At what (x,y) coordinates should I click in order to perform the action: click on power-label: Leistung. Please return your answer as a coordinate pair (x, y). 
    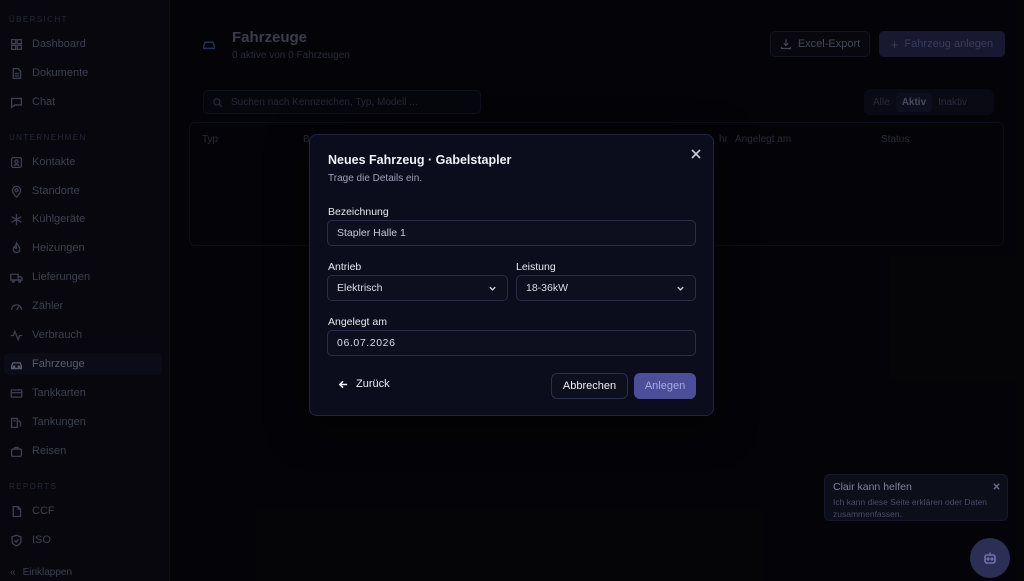
    Looking at the image, I should click on (536, 267).